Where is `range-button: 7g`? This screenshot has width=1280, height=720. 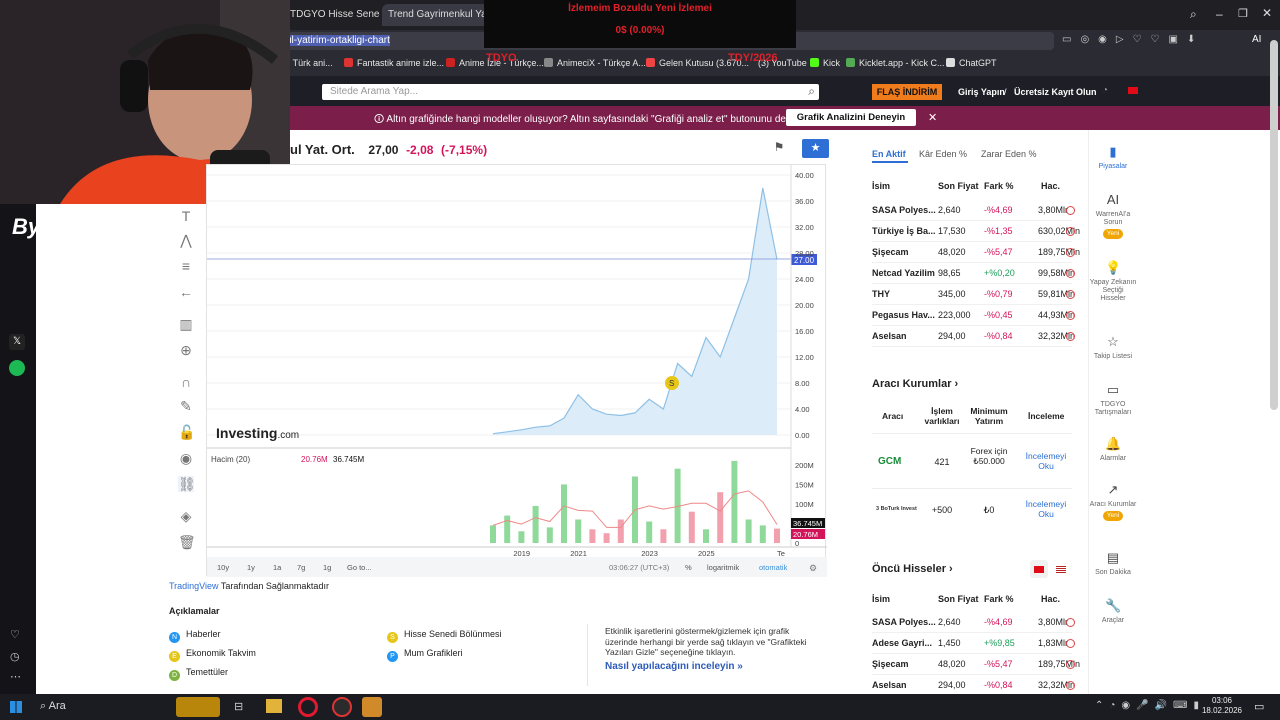 range-button: 7g is located at coordinates (301, 567).